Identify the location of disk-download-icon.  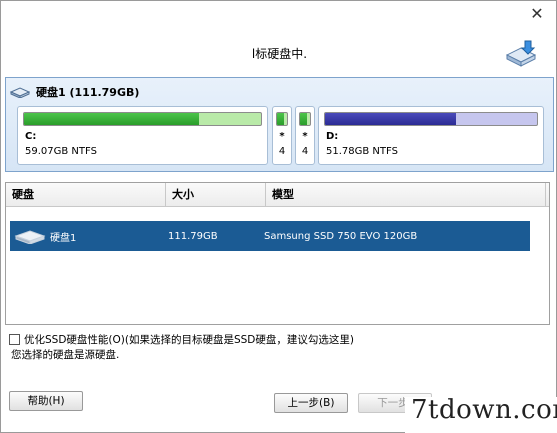
(521, 53).